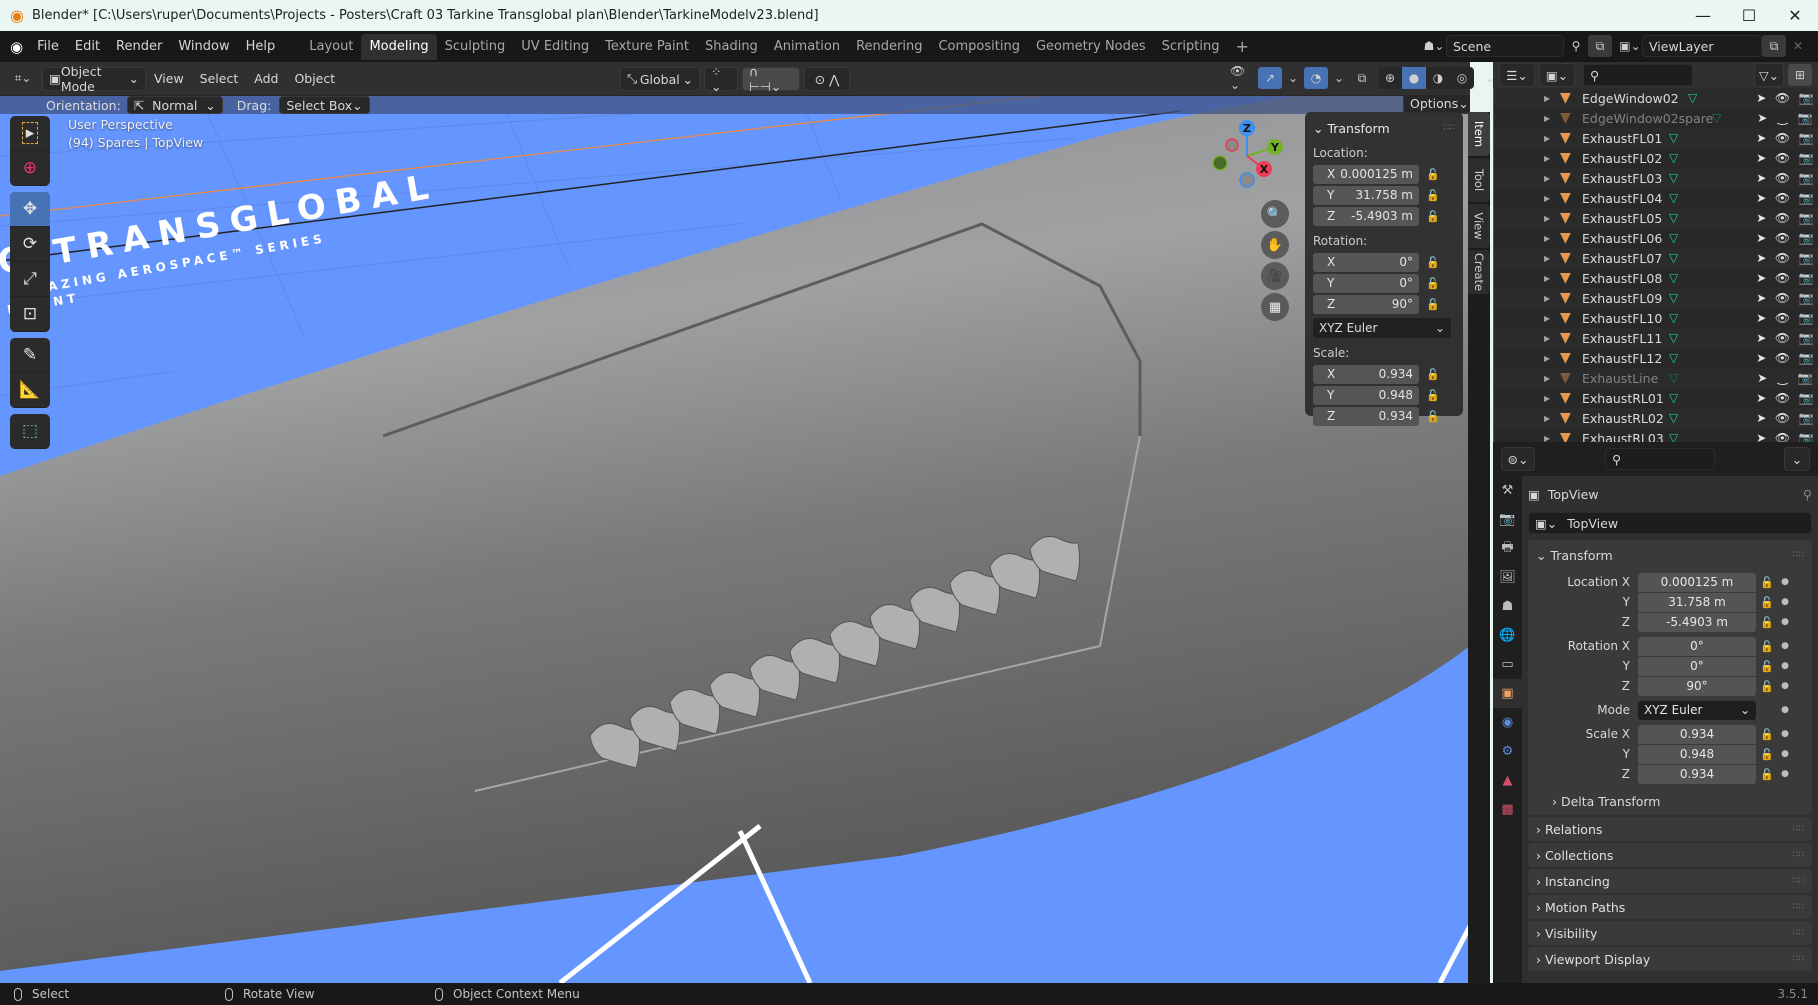 This screenshot has width=1818, height=1005. Describe the element at coordinates (1507, 519) in the screenshot. I see `render-tab-icon: 📷` at that location.